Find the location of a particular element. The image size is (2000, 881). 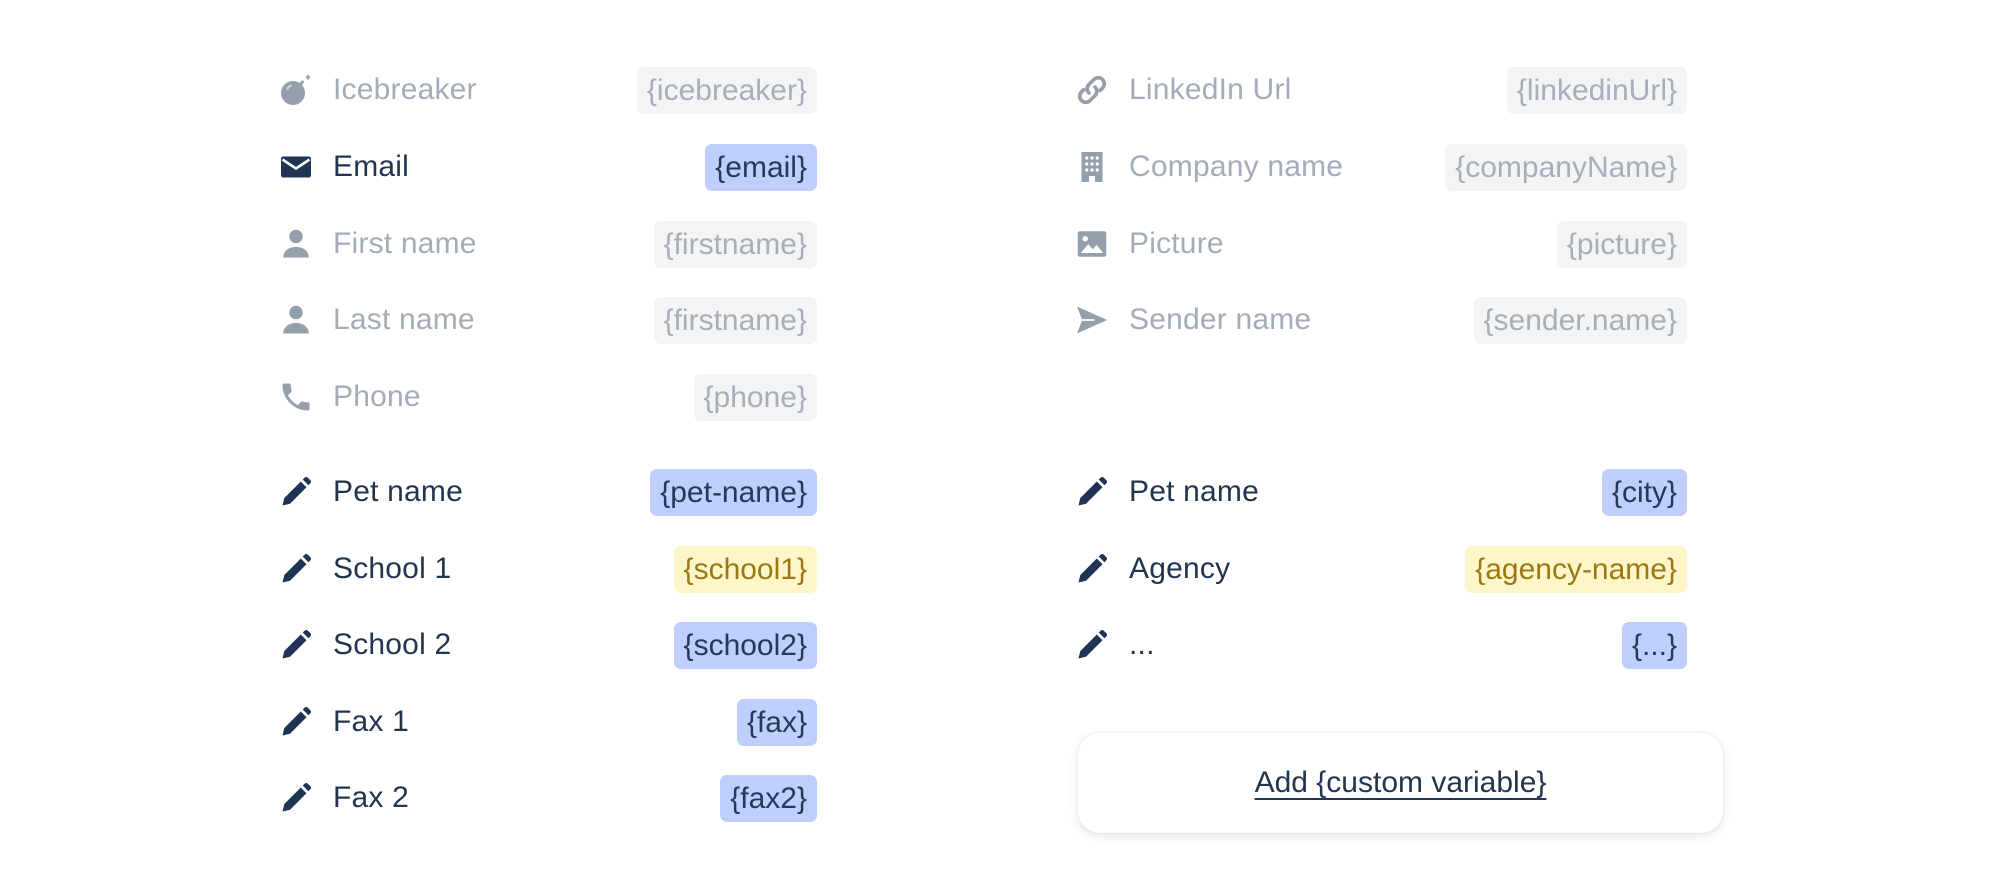

variable-token: {school1} is located at coordinates (745, 569).